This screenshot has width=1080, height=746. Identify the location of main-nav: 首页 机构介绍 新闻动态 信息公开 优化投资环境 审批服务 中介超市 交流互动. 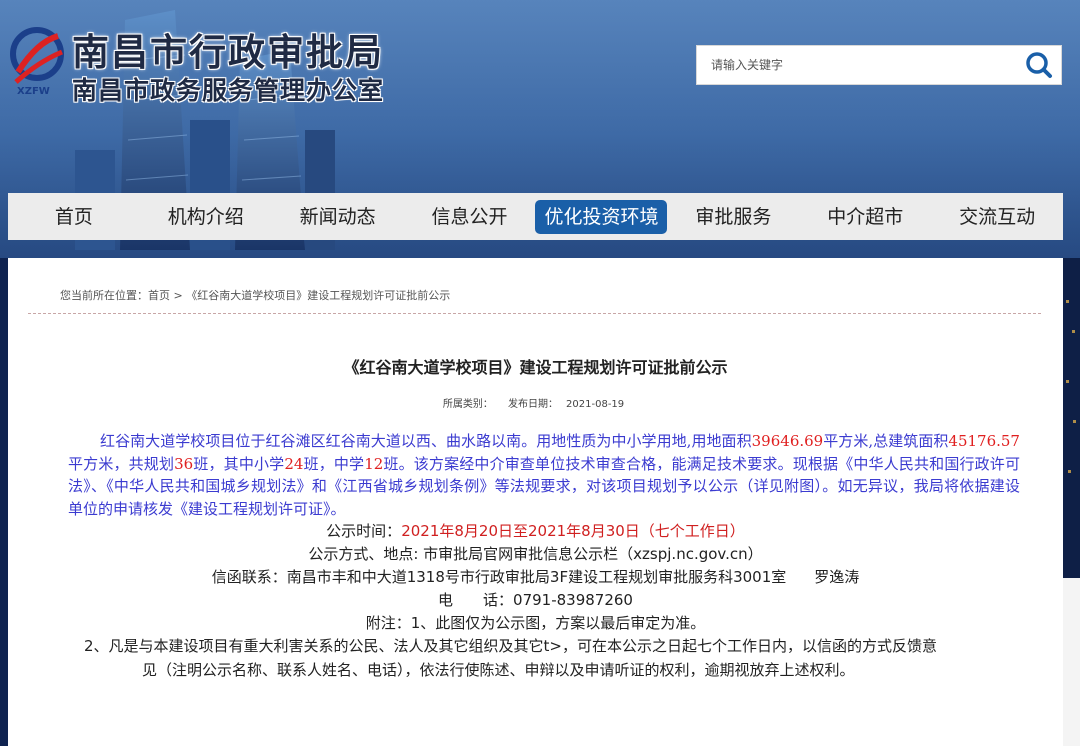
(535, 216).